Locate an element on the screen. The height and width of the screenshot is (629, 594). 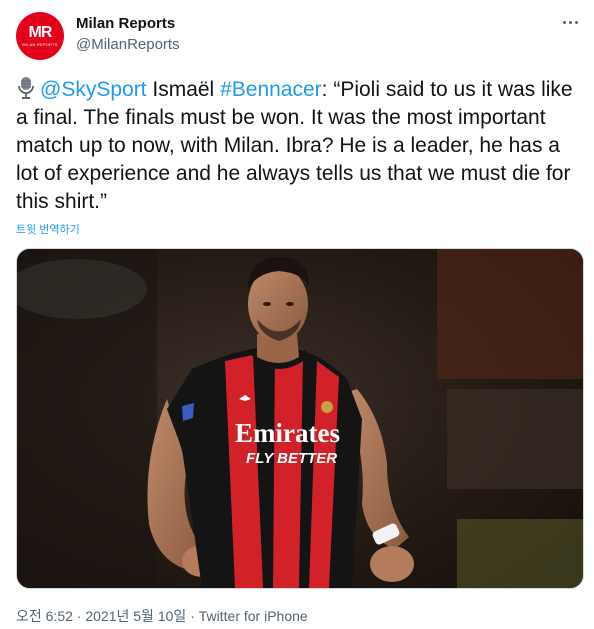
tweet-date: 2021년 5월 10일 is located at coordinates (135, 616).